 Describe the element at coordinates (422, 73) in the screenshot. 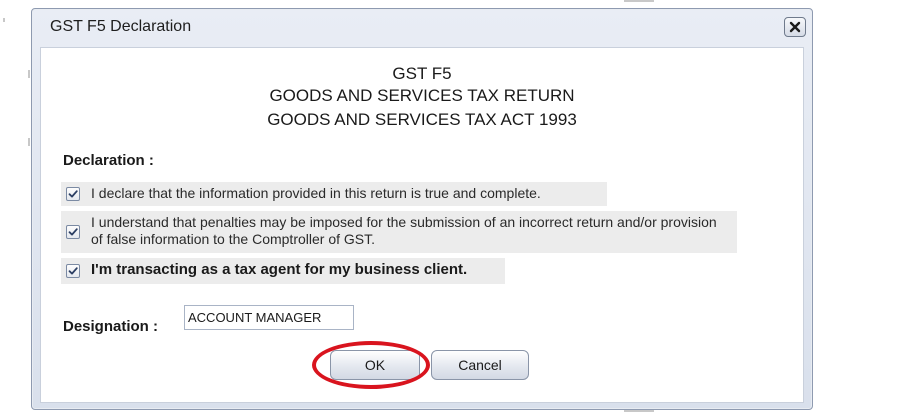

I see `form-heading-line-1: GST F5` at that location.